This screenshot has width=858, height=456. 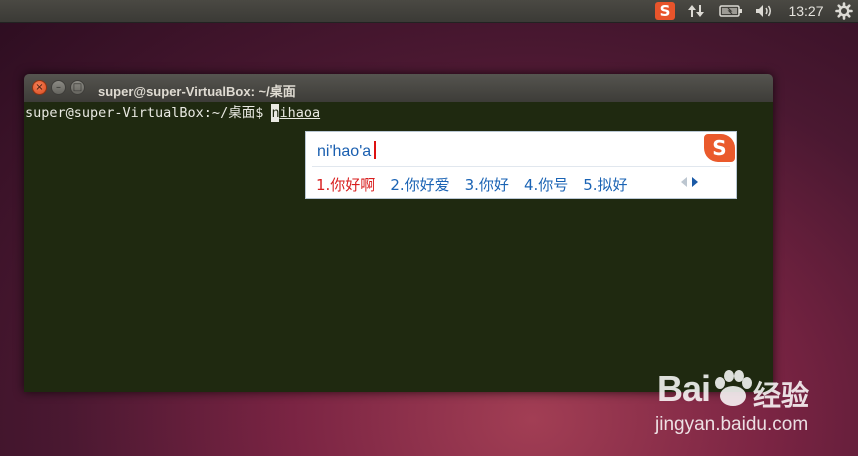 I want to click on preedit-rest: ihaoa, so click(x=300, y=113).